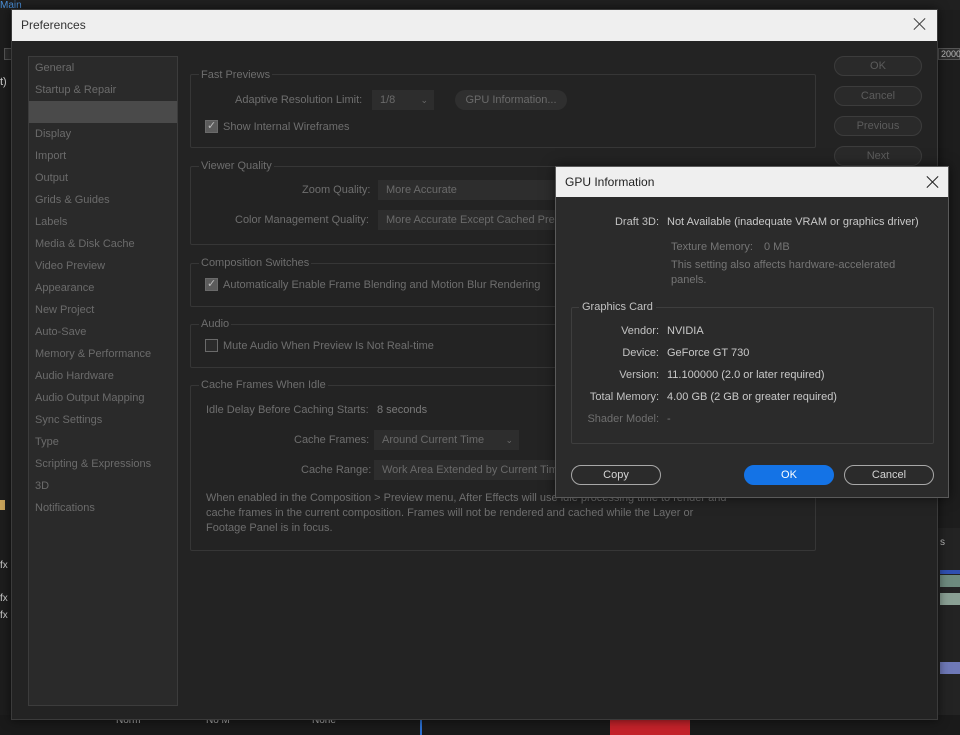 The height and width of the screenshot is (735, 960). I want to click on sidebar-item-output: Output, so click(103, 178).